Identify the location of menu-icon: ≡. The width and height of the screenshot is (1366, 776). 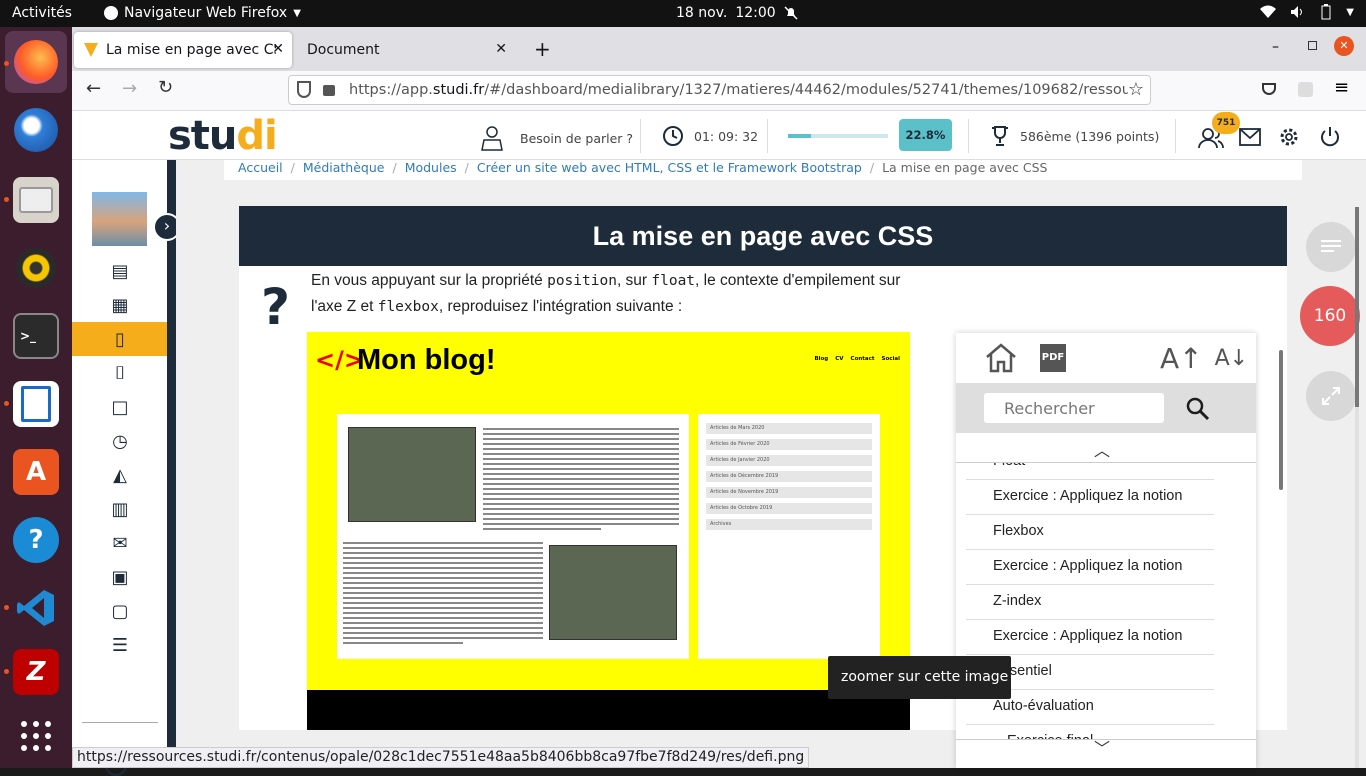
(1341, 87).